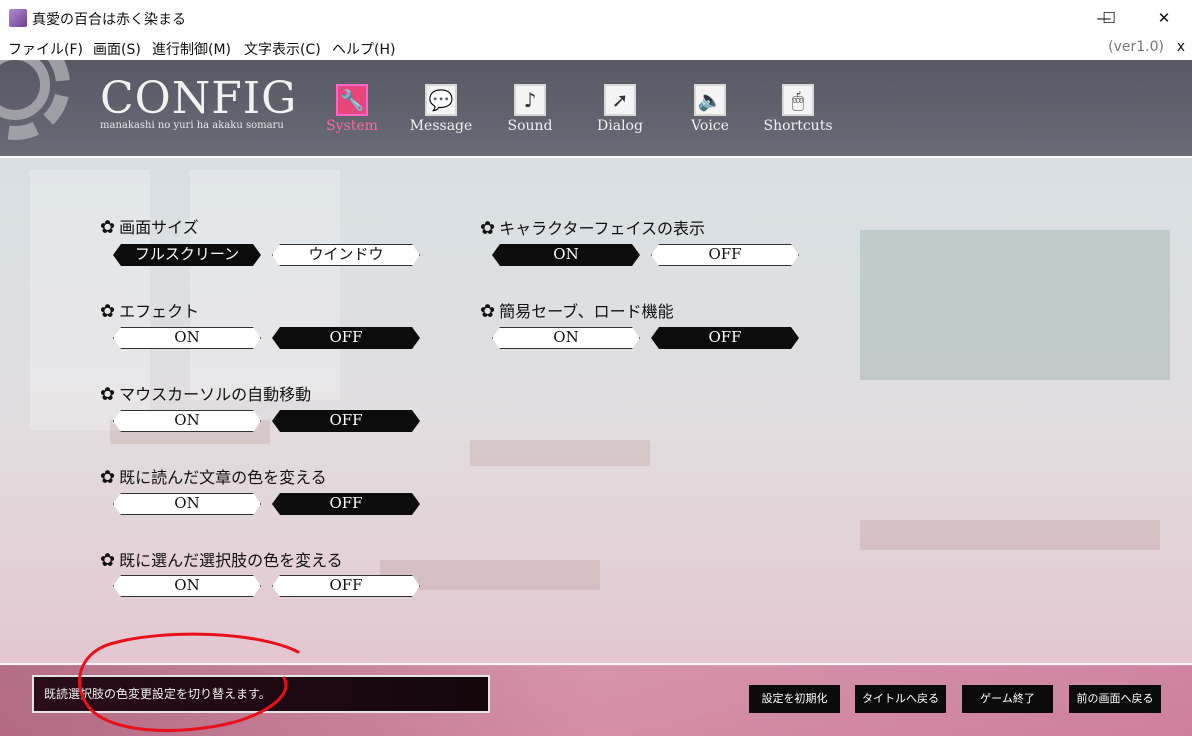 The width and height of the screenshot is (1192, 736). Describe the element at coordinates (900, 699) in the screenshot. I see `back-to-title-button: タイトルへ戻る` at that location.